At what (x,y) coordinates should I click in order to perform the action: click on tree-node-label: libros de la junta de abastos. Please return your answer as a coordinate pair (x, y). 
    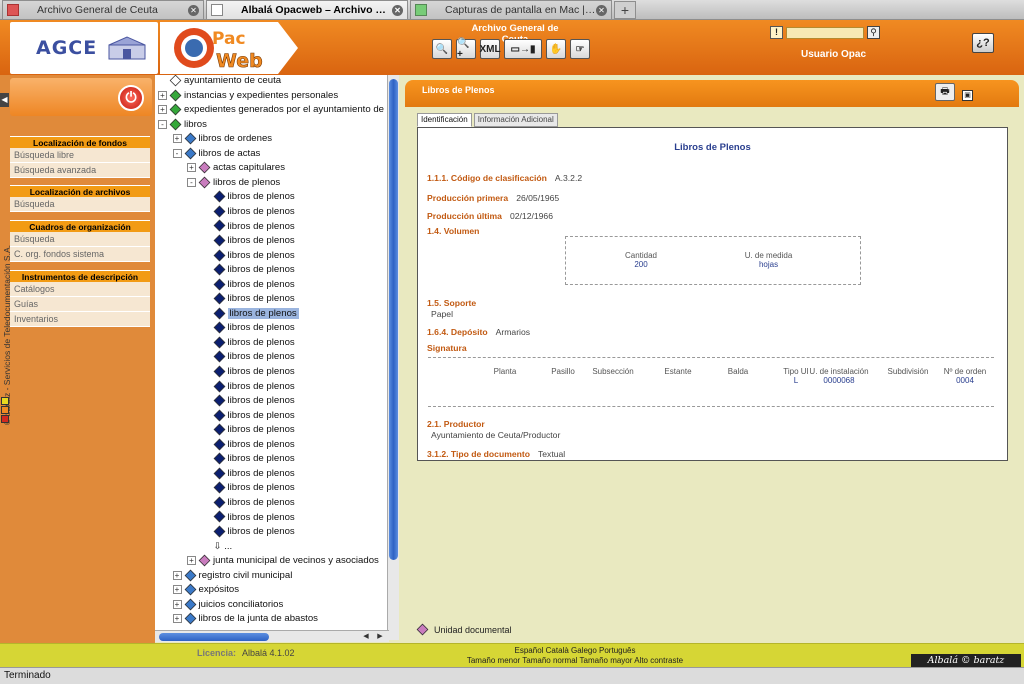
    Looking at the image, I should click on (258, 618).